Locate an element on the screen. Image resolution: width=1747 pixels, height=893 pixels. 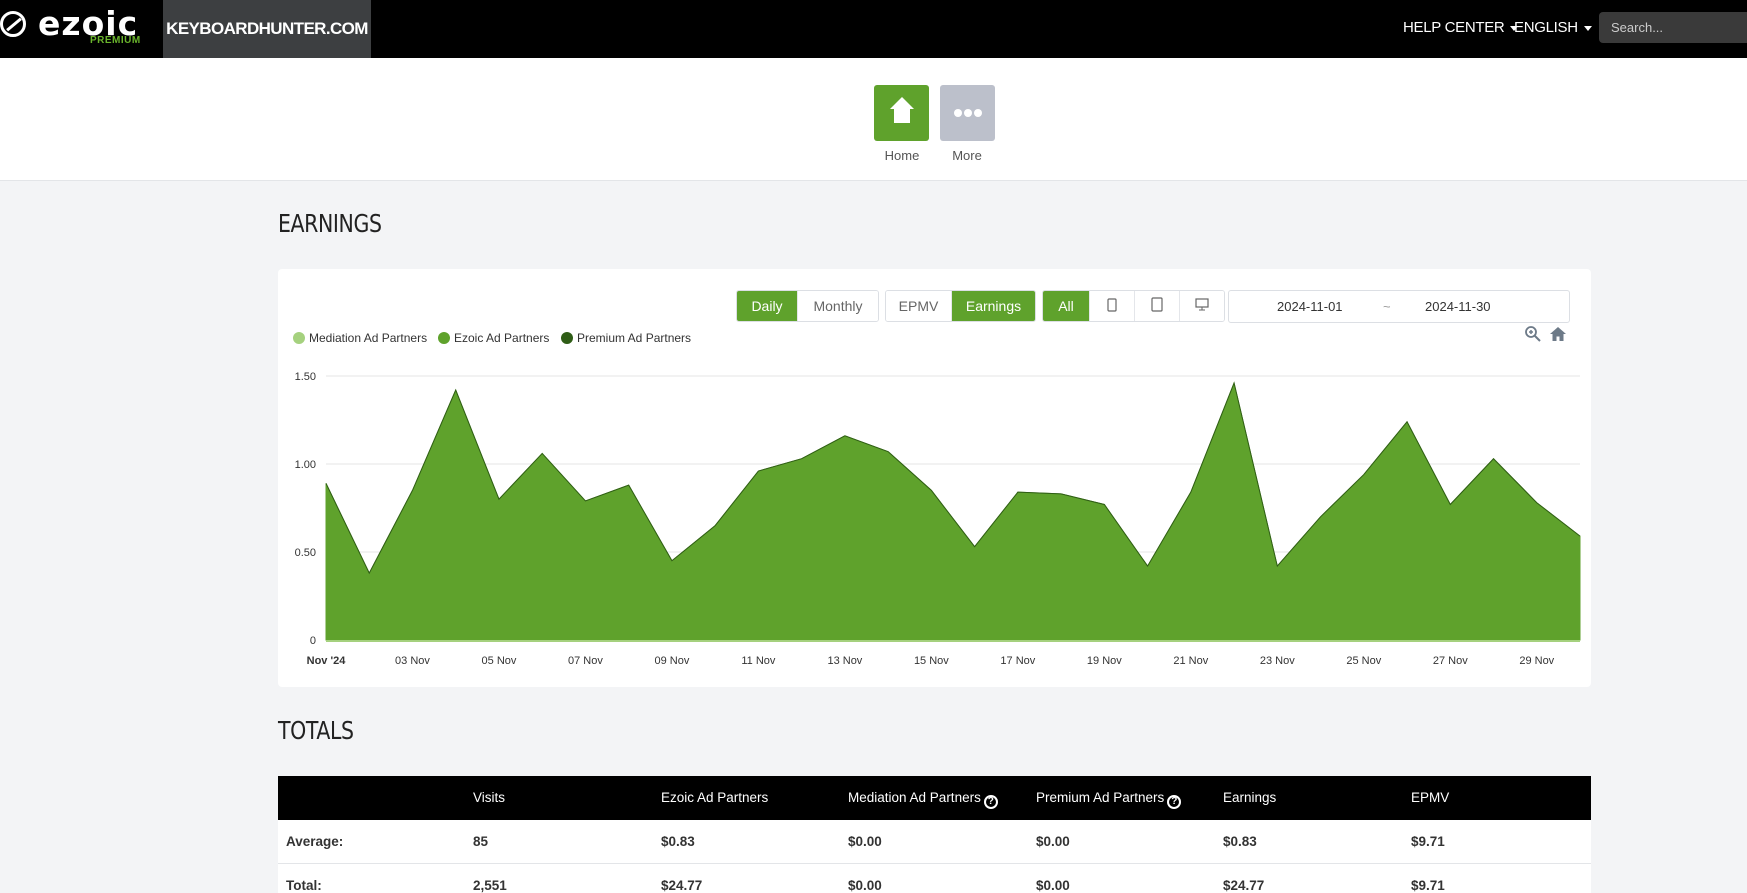
col-mediation-ad-partners: Mediation Ad Partners? is located at coordinates (923, 799).